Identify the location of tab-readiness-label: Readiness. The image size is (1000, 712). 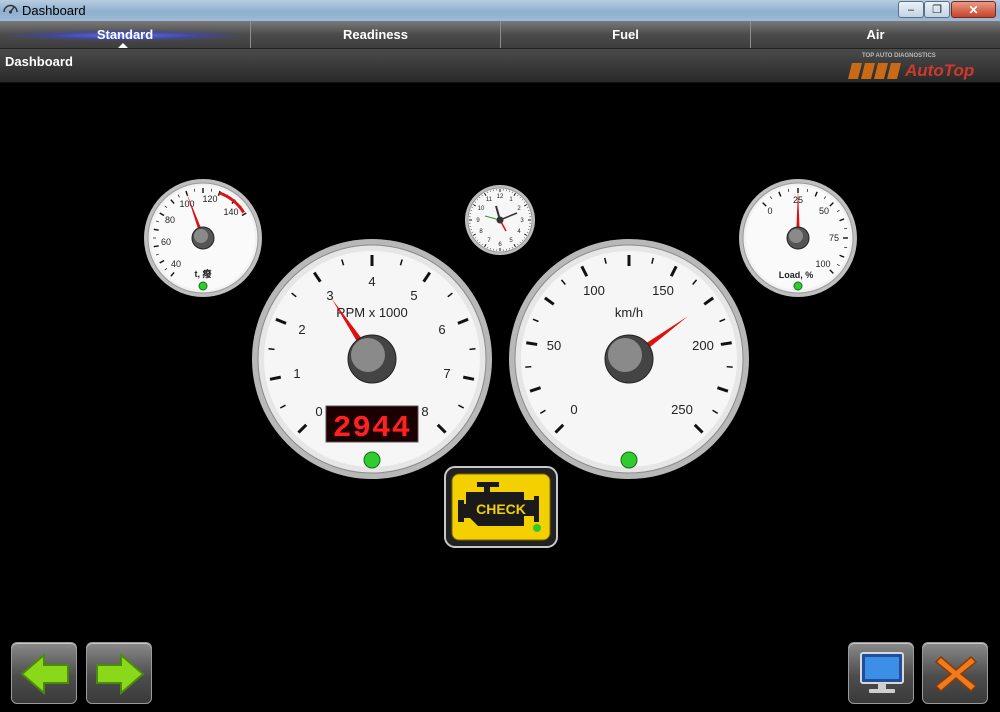
(375, 34).